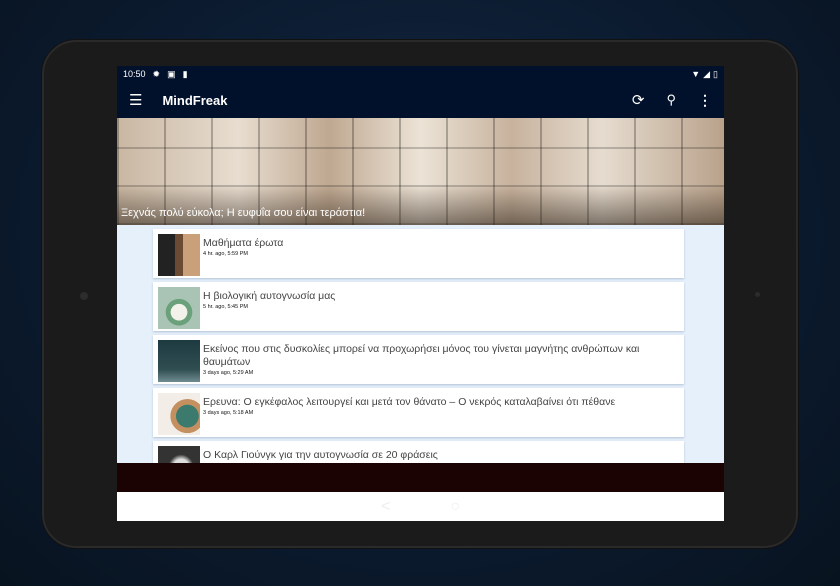 The width and height of the screenshot is (840, 586). Describe the element at coordinates (225, 254) in the screenshot. I see `article-time: 4 hr. ago, 5:59 PM` at that location.